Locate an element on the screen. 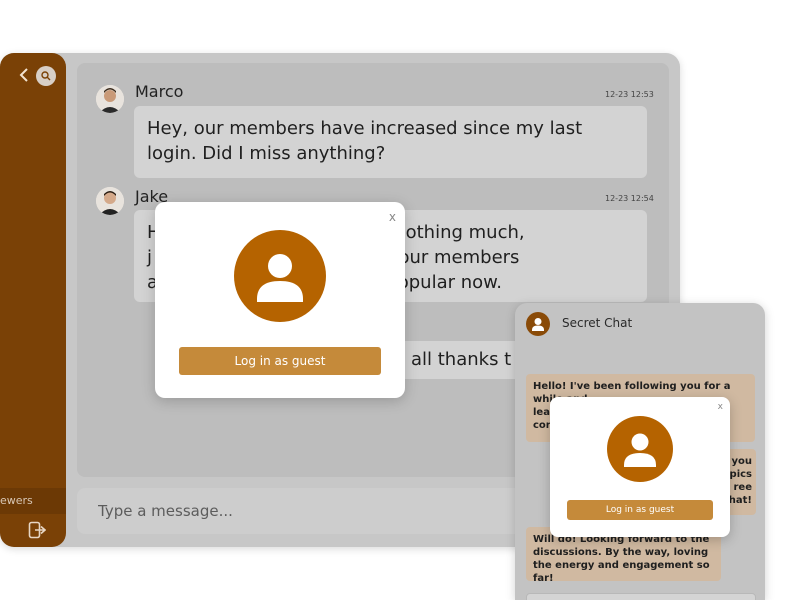 The image size is (800, 600). message-time: 12-23 12:54 is located at coordinates (629, 198).